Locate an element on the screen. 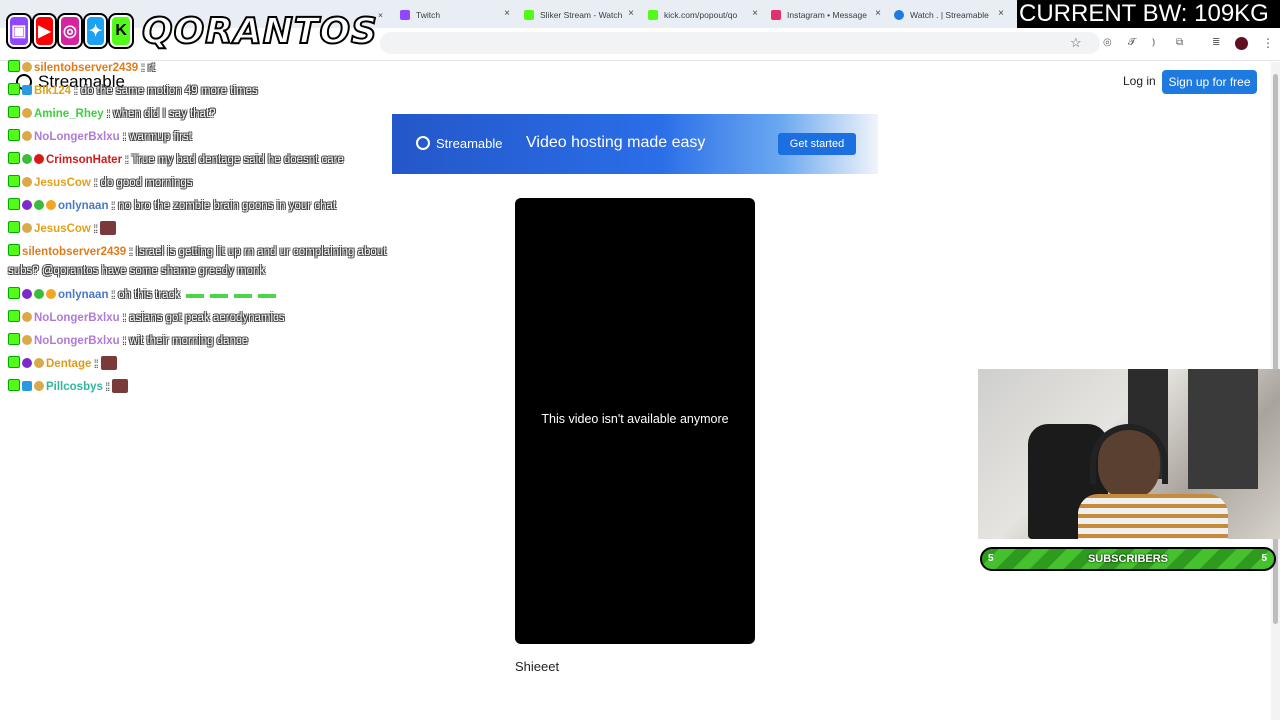 The width and height of the screenshot is (1280, 720). video-title: Shieeet is located at coordinates (537, 666).